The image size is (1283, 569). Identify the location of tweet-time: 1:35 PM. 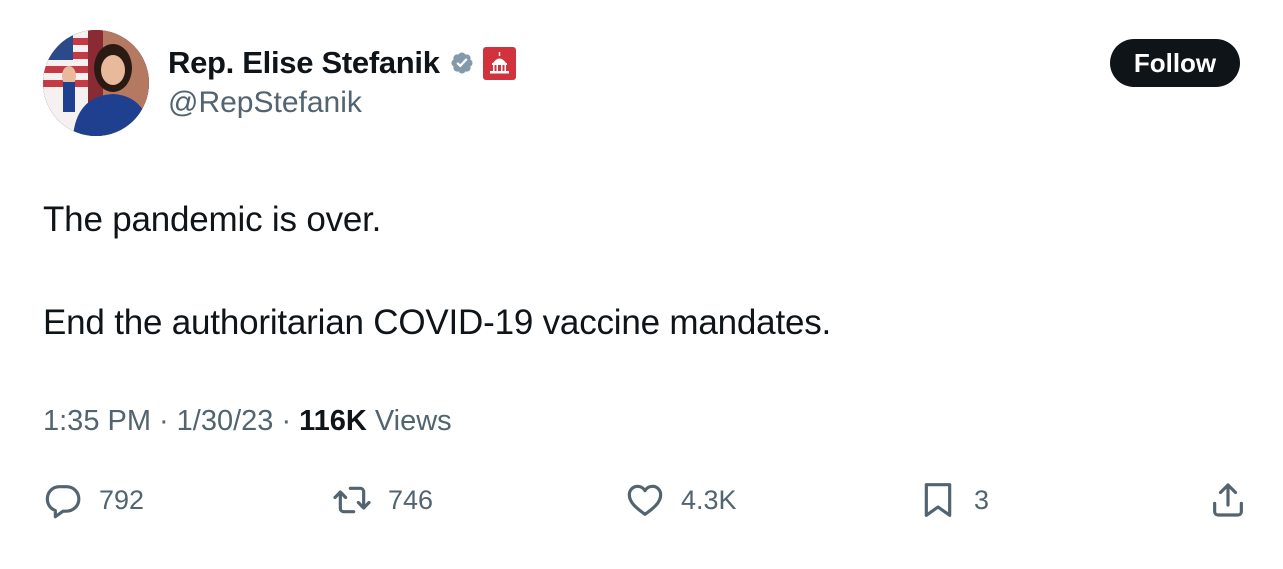
(97, 421).